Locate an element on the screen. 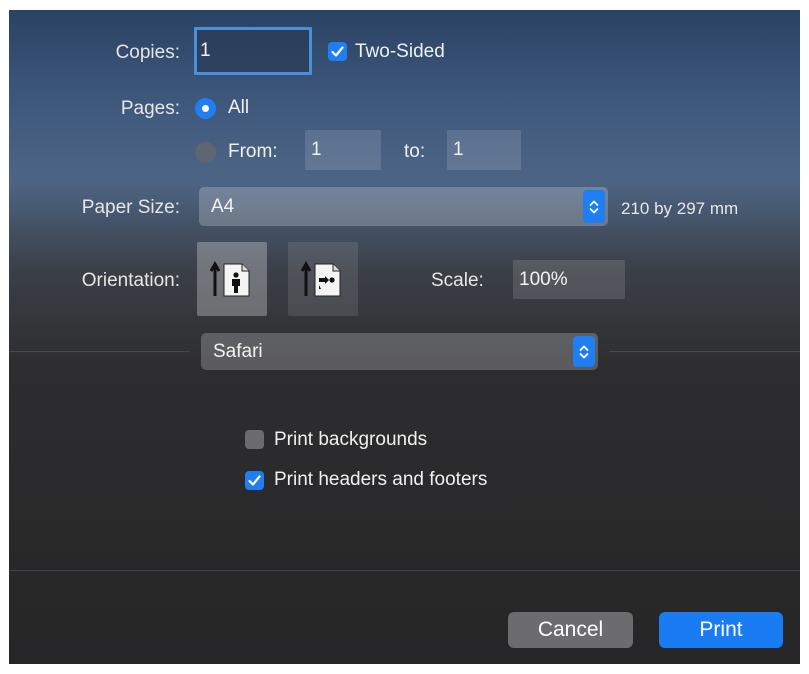  two-sided-checkbox is located at coordinates (337, 51).